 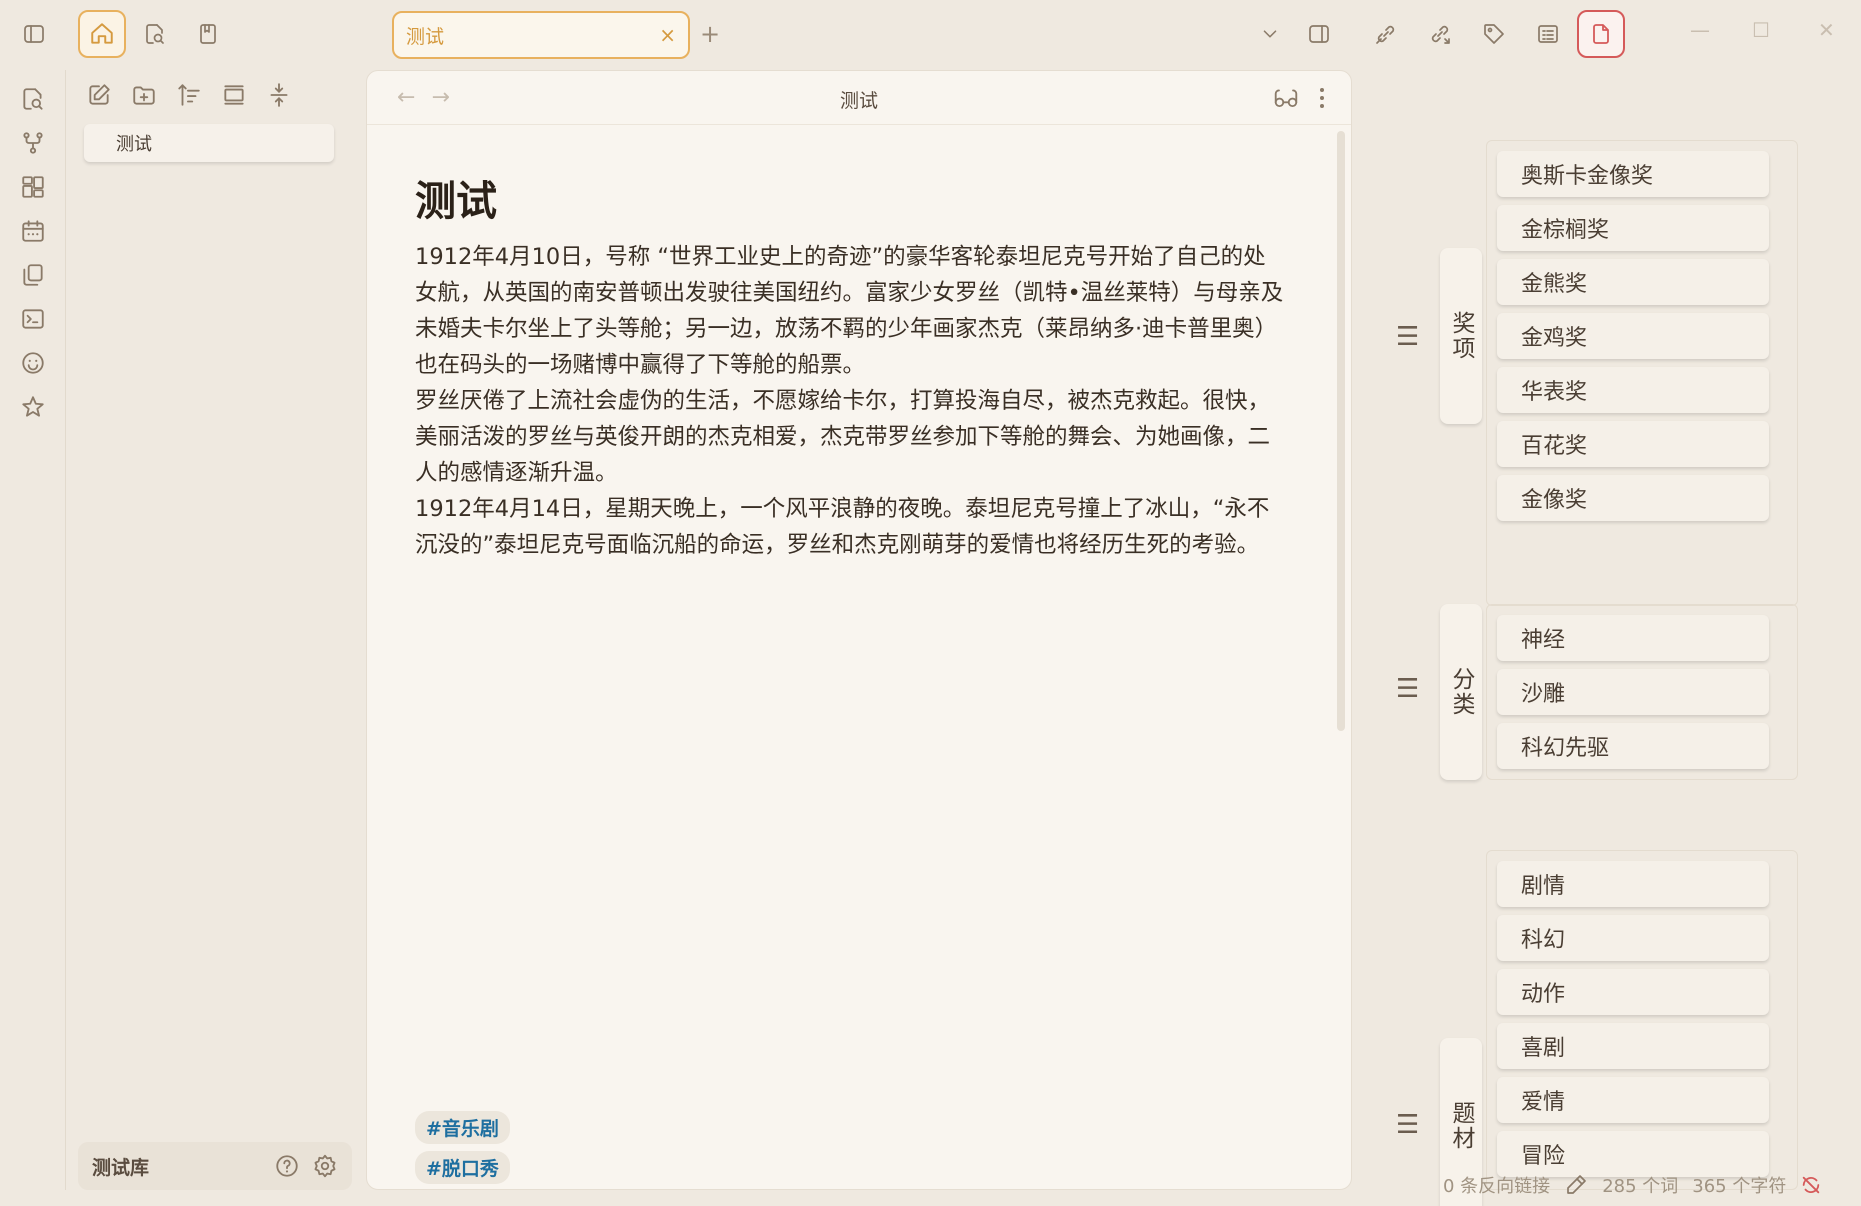 What do you see at coordinates (102, 34) in the screenshot?
I see `home-icon` at bounding box center [102, 34].